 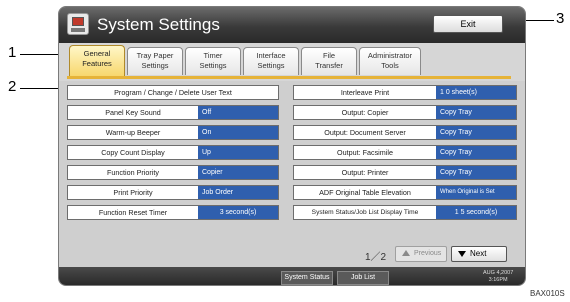 What do you see at coordinates (405, 112) in the screenshot?
I see `setting-output-copier: Output: Copier Copy Tray` at bounding box center [405, 112].